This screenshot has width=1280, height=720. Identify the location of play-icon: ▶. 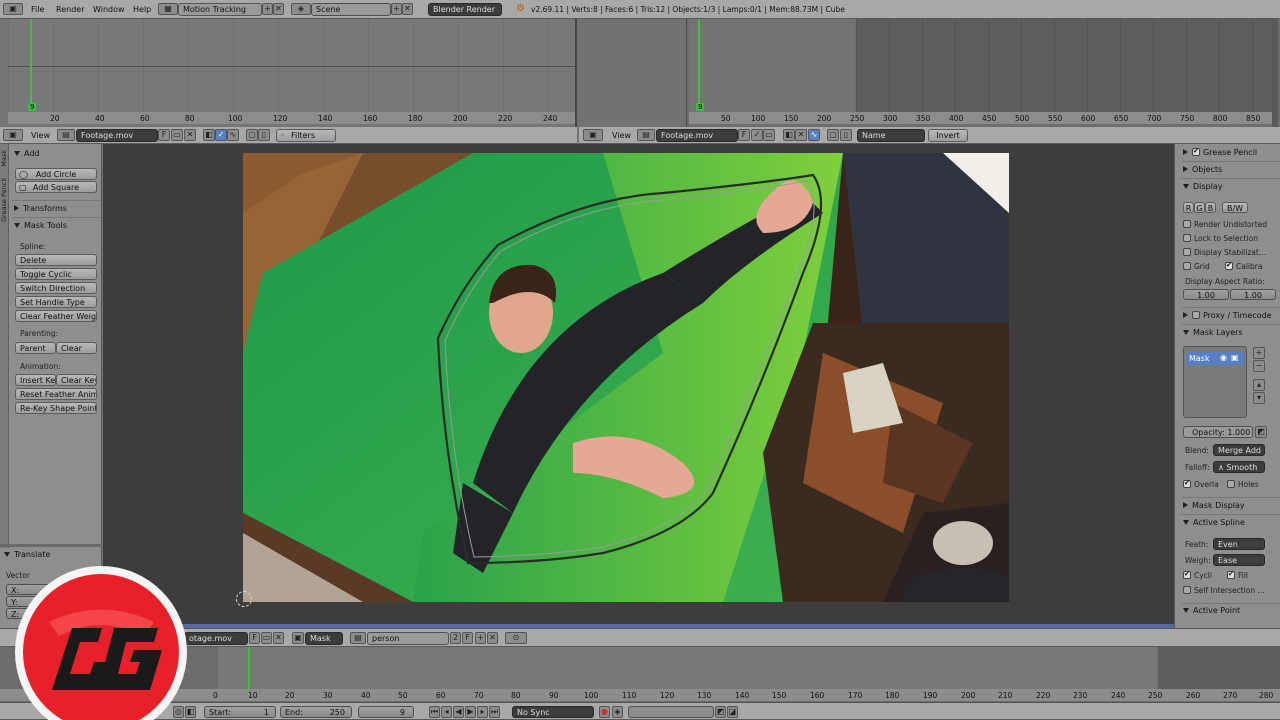
(470, 712).